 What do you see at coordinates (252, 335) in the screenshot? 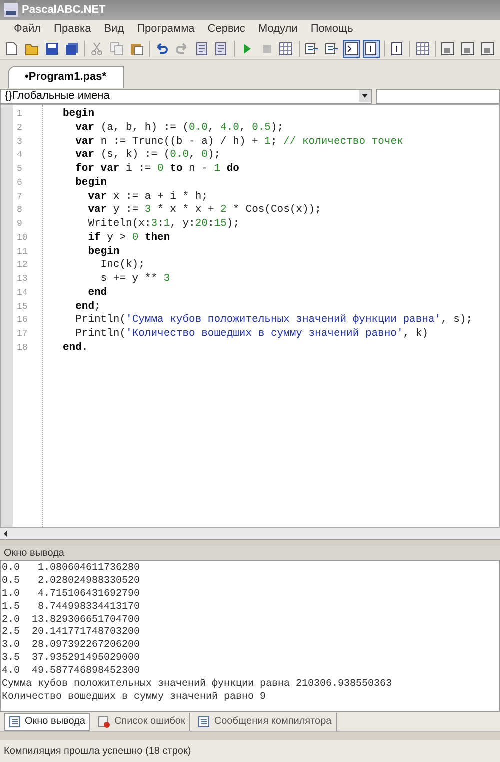
I see `code-line: Println('Количество вошедших в сумму значений равно', k)` at bounding box center [252, 335].